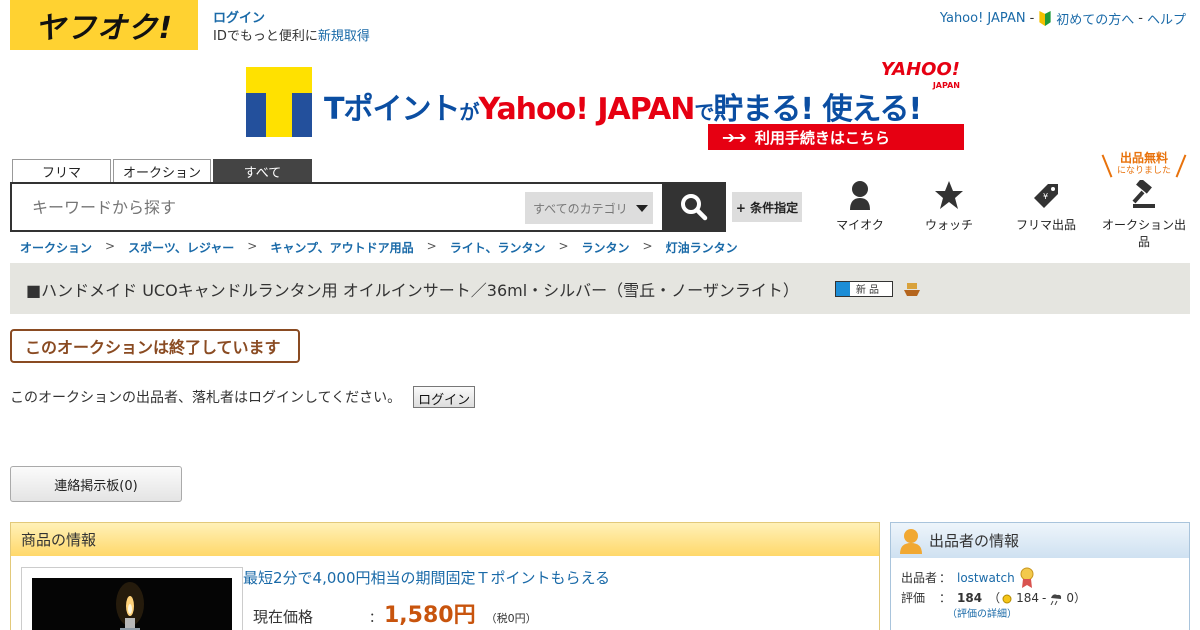 The image size is (1200, 630). Describe the element at coordinates (96, 484) in the screenshot. I see `contact-board-button: 連絡掲示板(0)` at that location.